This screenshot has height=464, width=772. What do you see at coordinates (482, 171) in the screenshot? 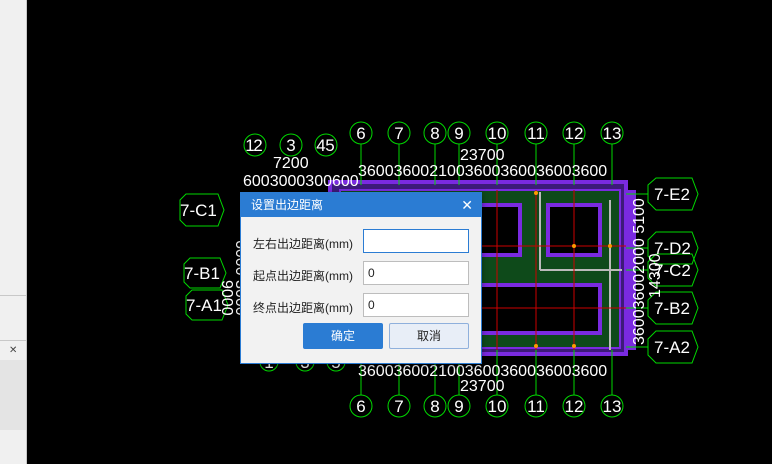
I see `dimension-text: 3600360021003600360036003600` at bounding box center [482, 171].